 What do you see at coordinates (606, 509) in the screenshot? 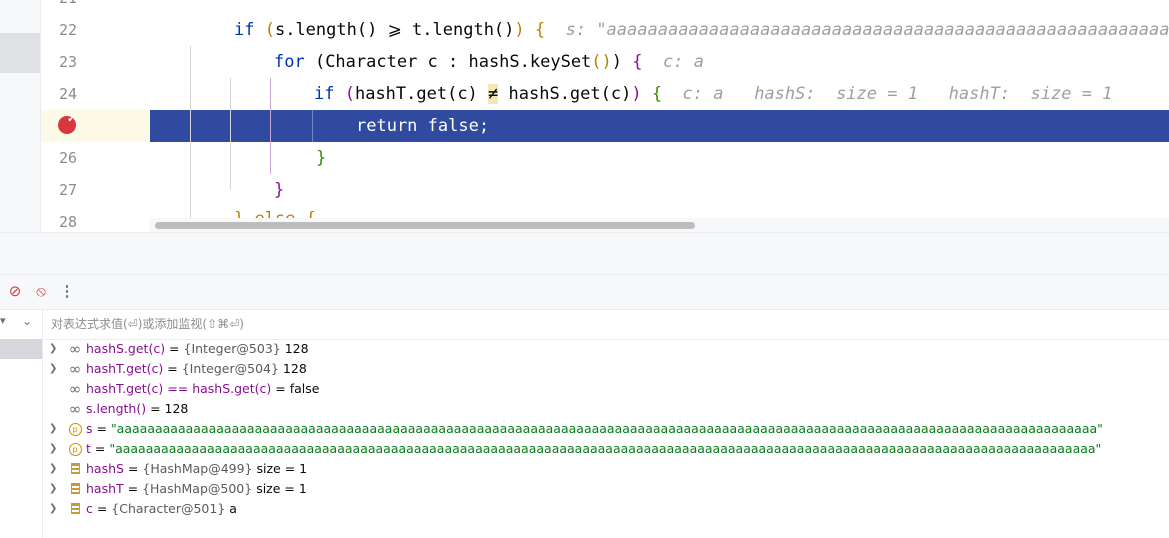
I see `variable-row: ❯ c = {Character@501} a` at bounding box center [606, 509].